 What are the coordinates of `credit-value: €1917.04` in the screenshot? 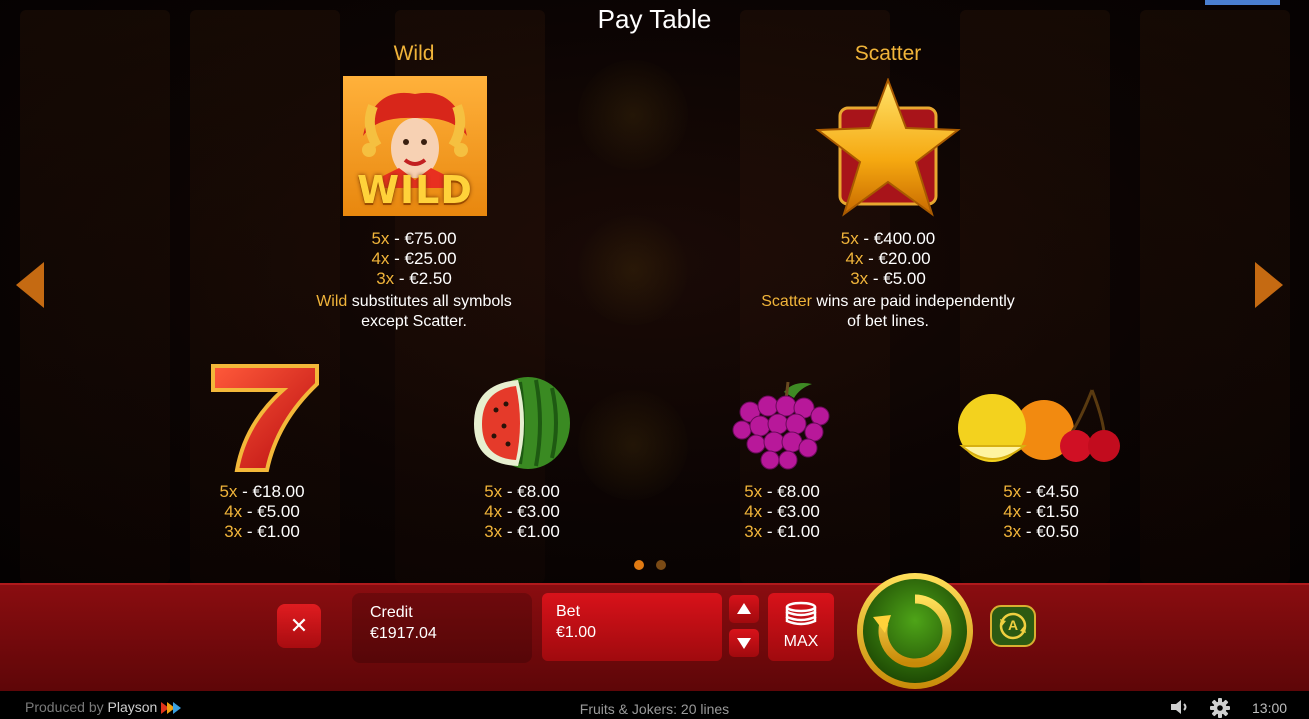 It's located at (403, 633).